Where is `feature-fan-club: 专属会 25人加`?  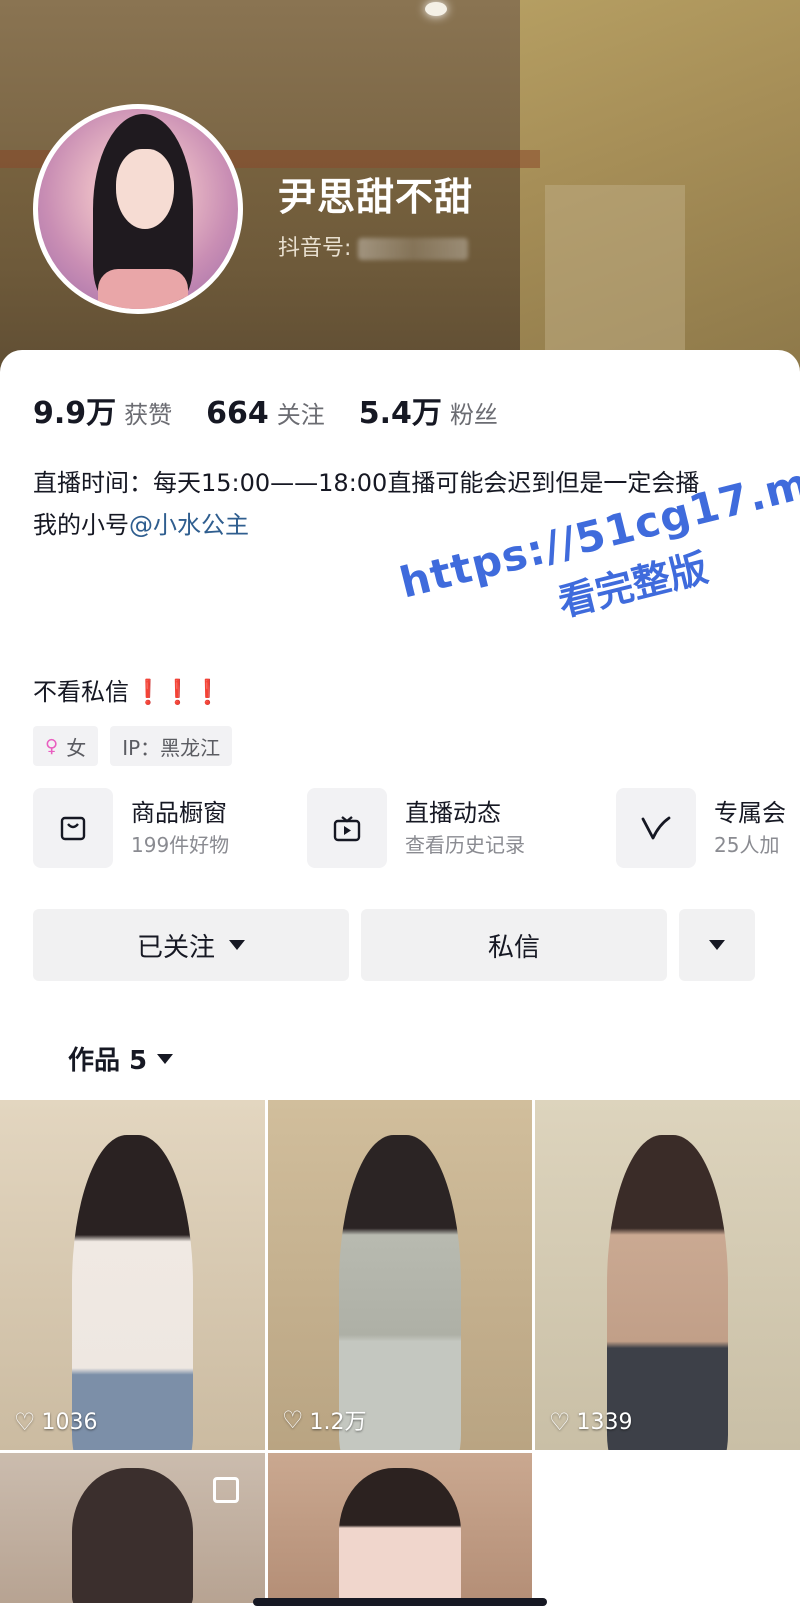
feature-fan-club: 专属会 25人加 is located at coordinates (701, 828).